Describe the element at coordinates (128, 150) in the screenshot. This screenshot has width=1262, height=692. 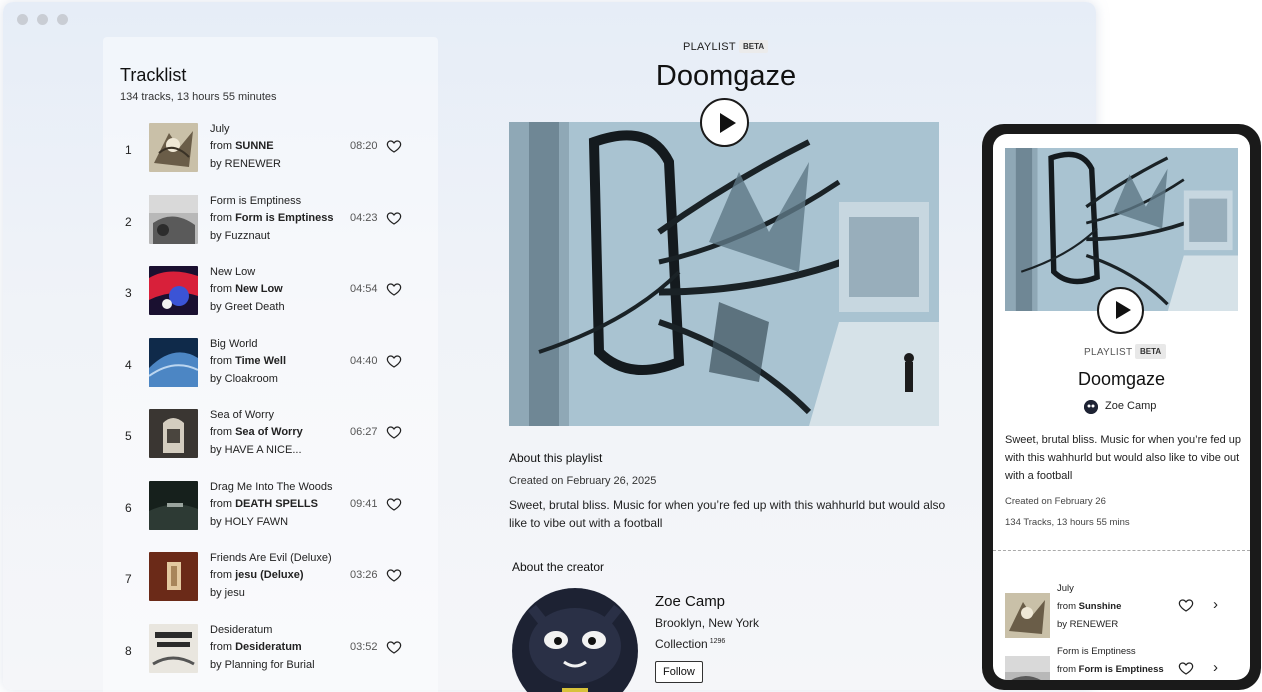
I see `track-number: 1` at that location.